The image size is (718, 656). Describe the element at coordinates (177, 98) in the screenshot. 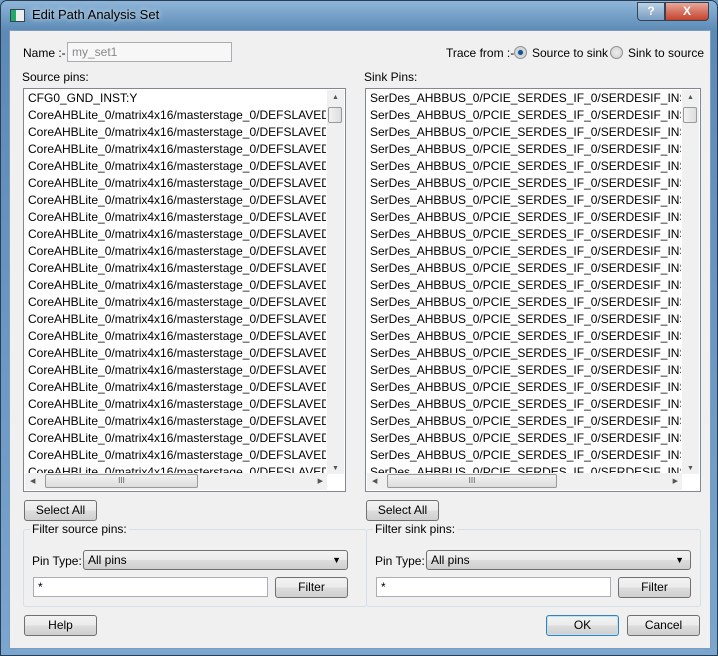

I see `list-item: CFG0_GND_INST:Y` at that location.